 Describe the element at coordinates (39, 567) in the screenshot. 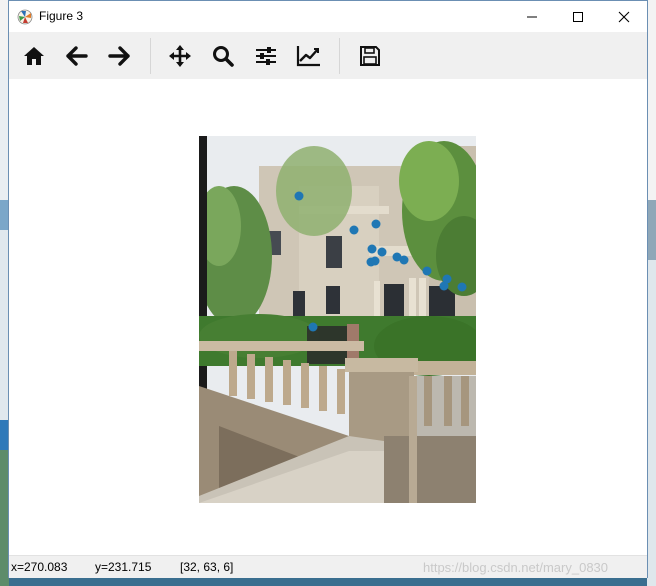

I see `cursor-x-readout: x=270.083` at that location.